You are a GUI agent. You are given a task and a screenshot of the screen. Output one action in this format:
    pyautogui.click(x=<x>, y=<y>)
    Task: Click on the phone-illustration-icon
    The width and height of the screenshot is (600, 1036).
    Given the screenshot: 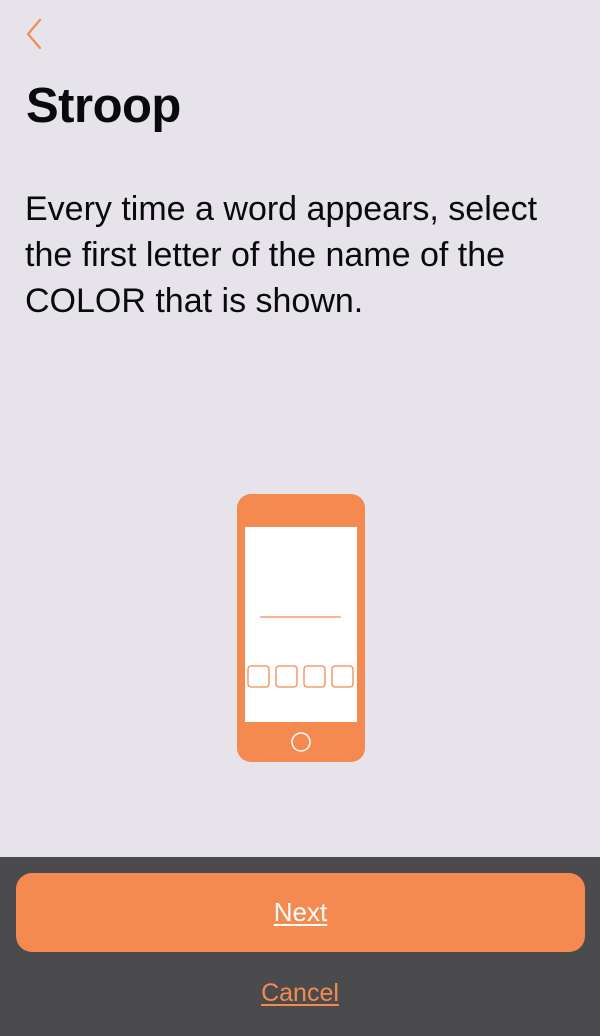 What is the action you would take?
    pyautogui.click(x=301, y=628)
    